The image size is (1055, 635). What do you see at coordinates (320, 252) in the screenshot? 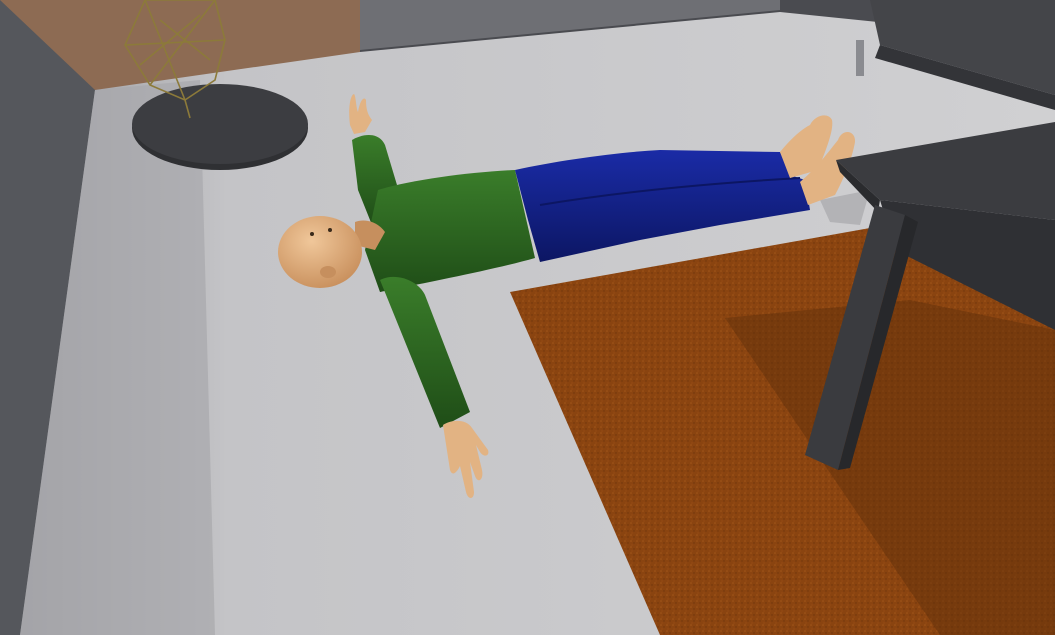
I see `head` at bounding box center [320, 252].